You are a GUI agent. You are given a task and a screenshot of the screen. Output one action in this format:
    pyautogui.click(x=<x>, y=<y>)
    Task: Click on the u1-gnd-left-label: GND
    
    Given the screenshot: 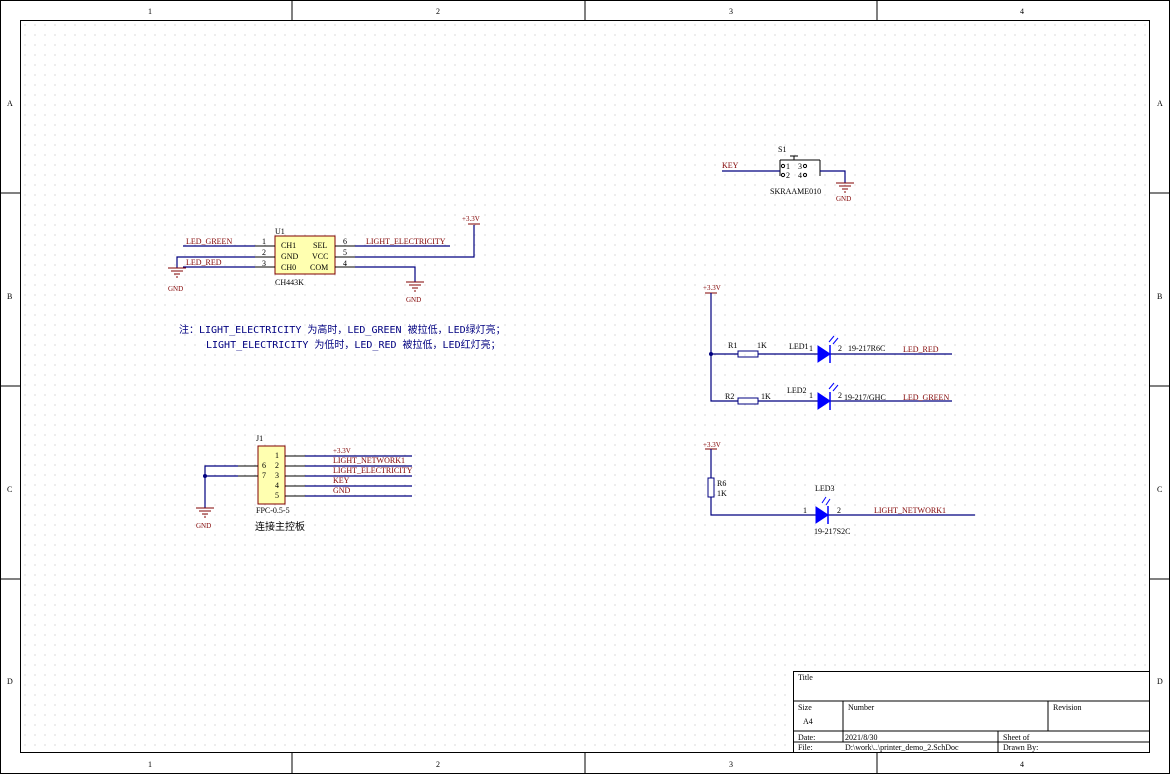 What is the action you would take?
    pyautogui.click(x=175, y=289)
    